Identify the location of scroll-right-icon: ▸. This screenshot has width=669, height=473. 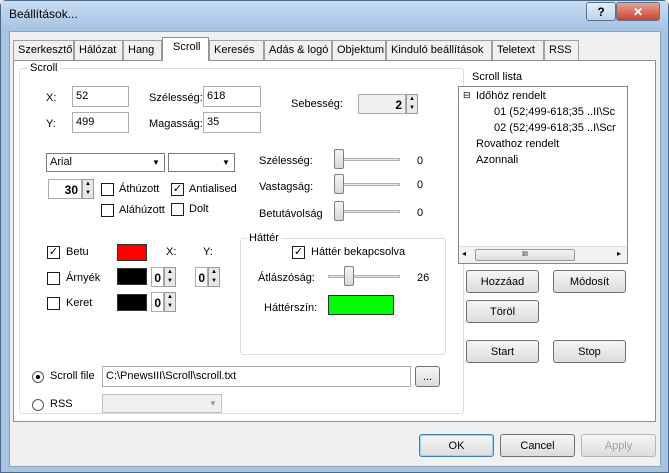
(619, 253).